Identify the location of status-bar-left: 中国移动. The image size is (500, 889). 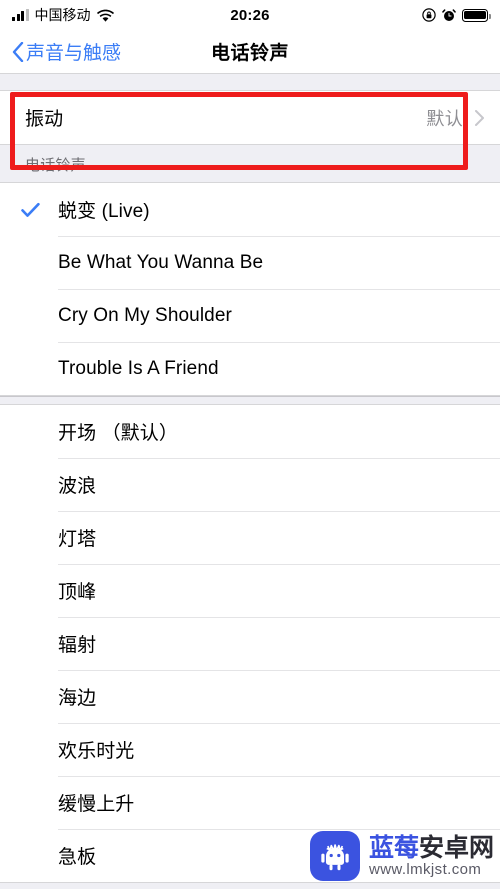
(63, 15).